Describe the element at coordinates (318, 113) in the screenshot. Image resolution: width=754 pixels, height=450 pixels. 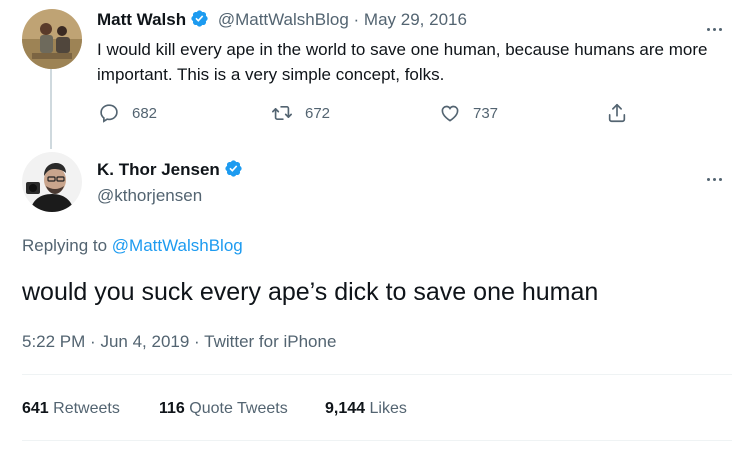
I see `retweet-count: 672` at that location.